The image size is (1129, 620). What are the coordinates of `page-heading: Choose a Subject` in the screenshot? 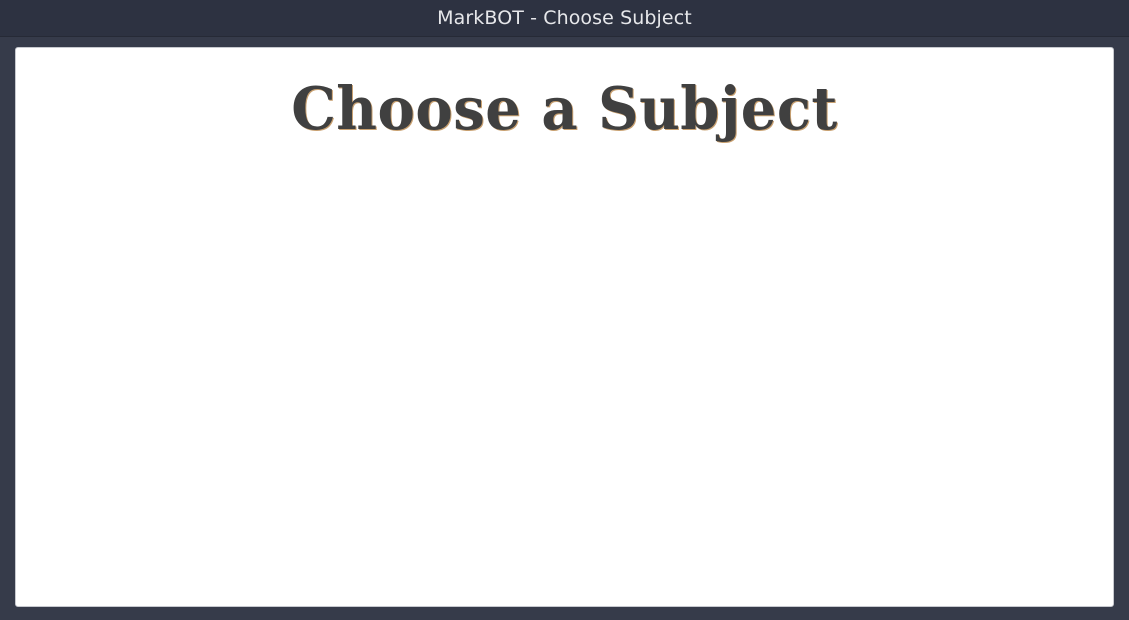 It's located at (564, 109).